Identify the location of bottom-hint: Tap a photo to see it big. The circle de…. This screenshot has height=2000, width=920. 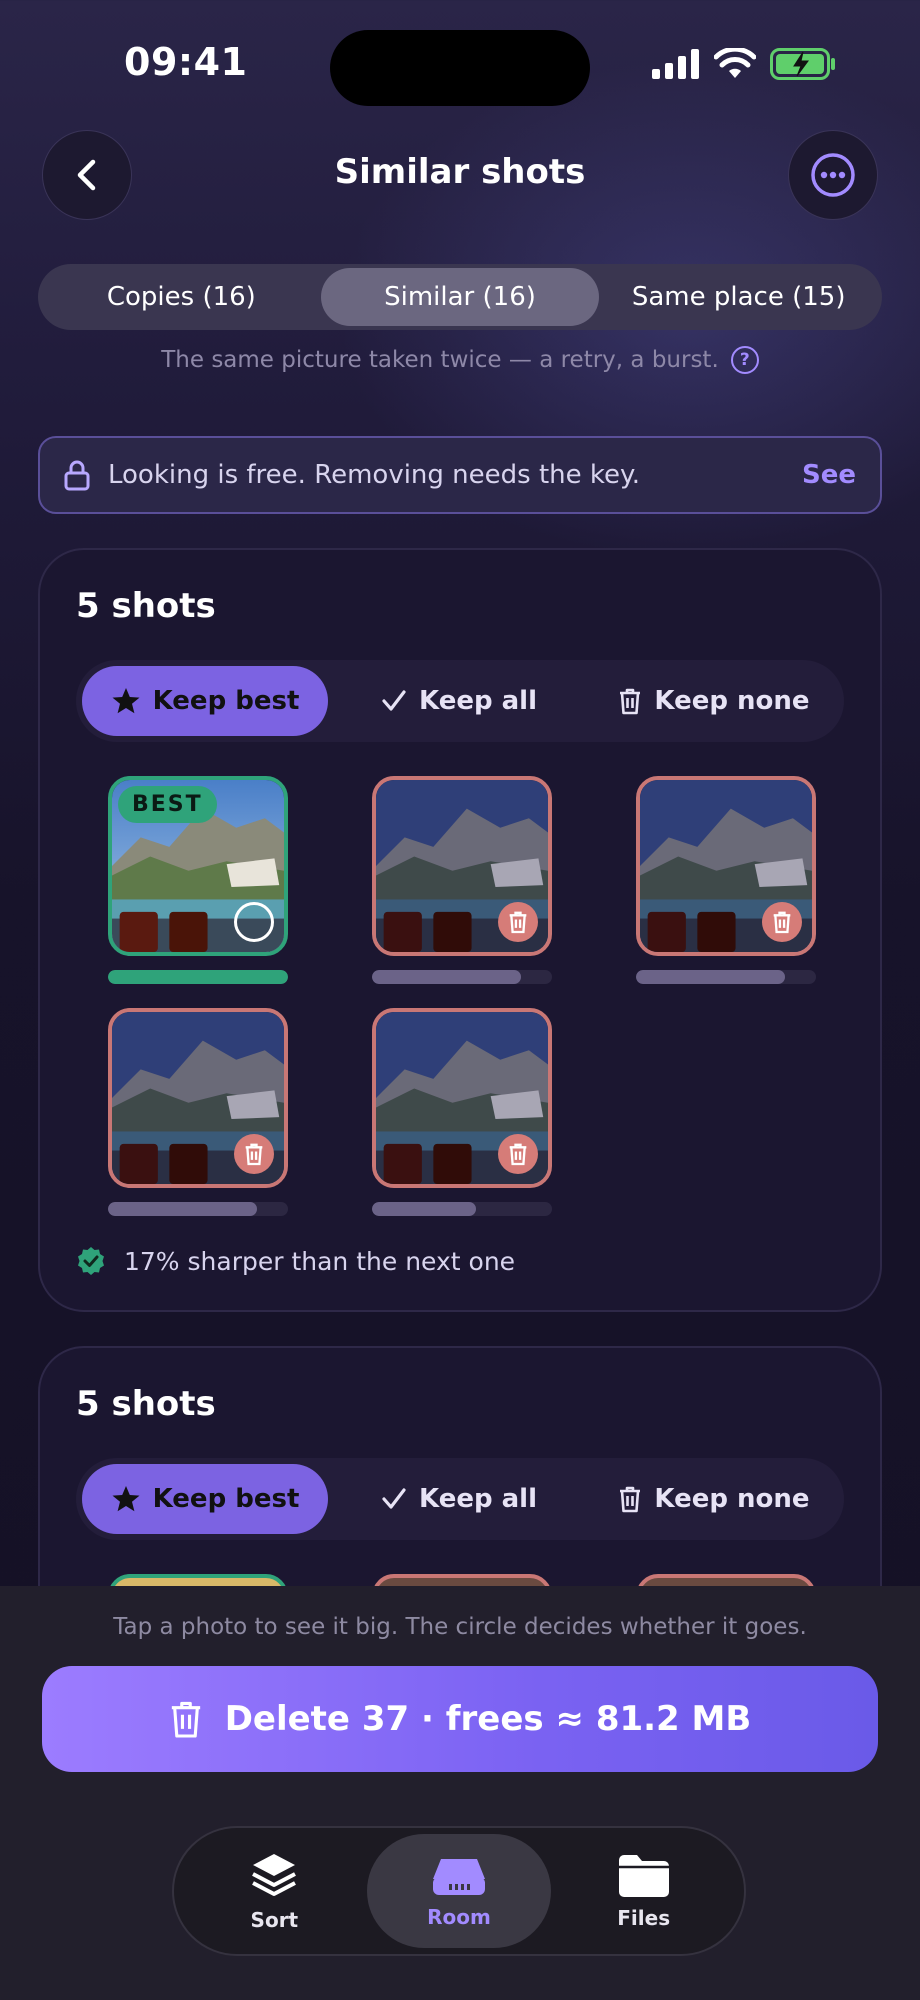
(460, 1627).